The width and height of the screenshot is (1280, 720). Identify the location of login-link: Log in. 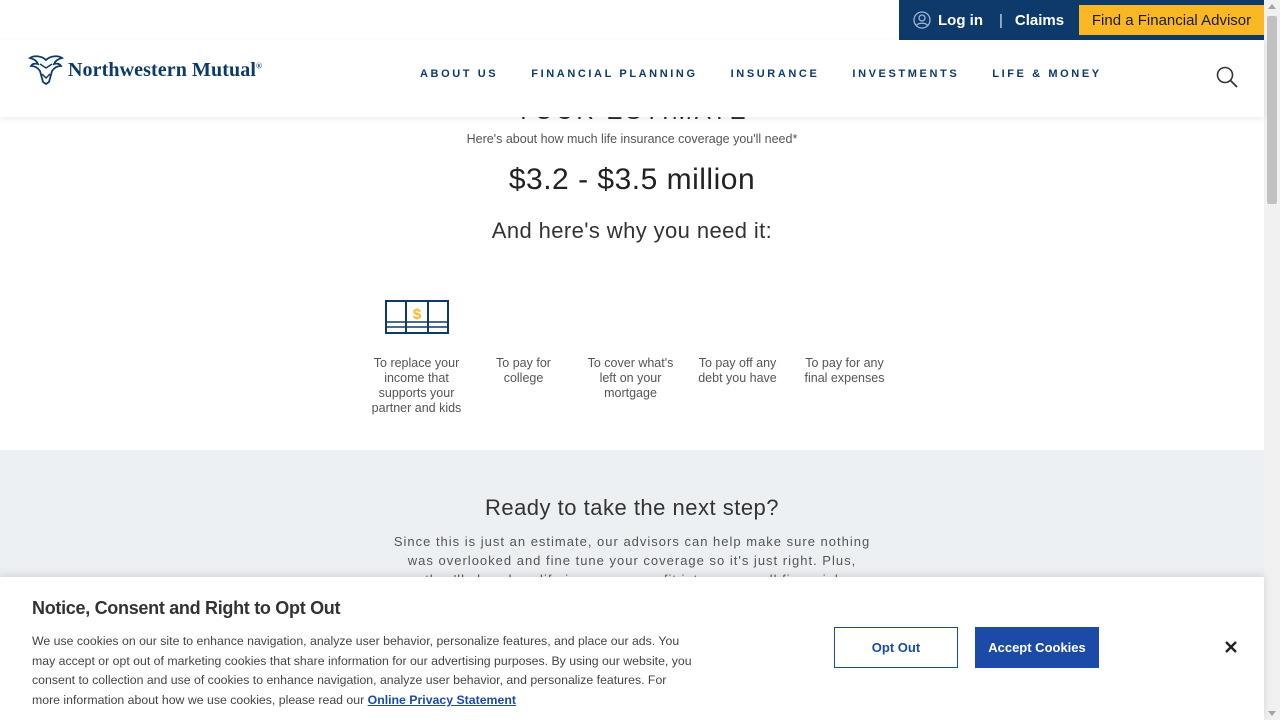
(948, 20).